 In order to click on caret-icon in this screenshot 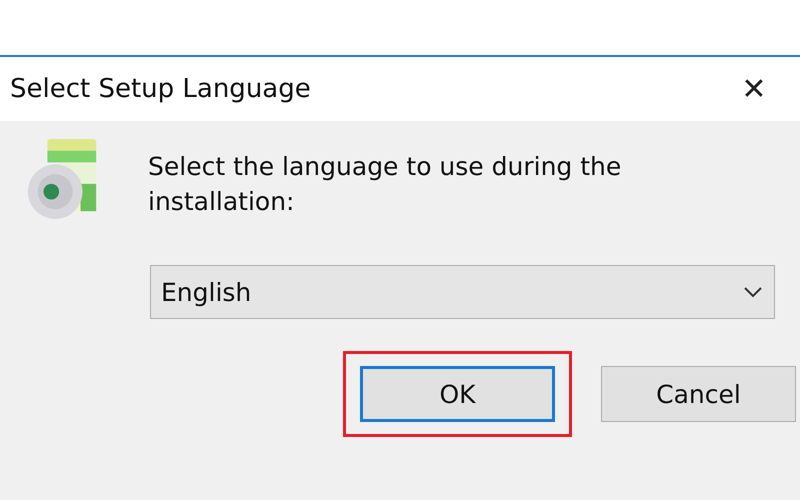, I will do `click(753, 292)`.